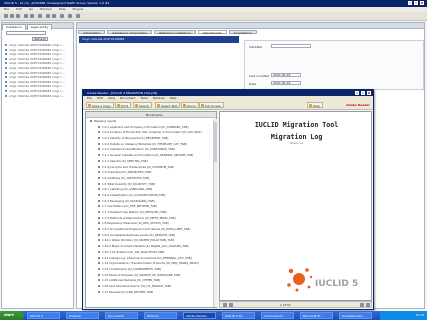 This screenshot has height=320, width=427. What do you see at coordinates (126, 177) in the screenshot?
I see `bookmark-label: 1.4 Additives [IU_ADDITIVES_TAB]` at bounding box center [126, 177].